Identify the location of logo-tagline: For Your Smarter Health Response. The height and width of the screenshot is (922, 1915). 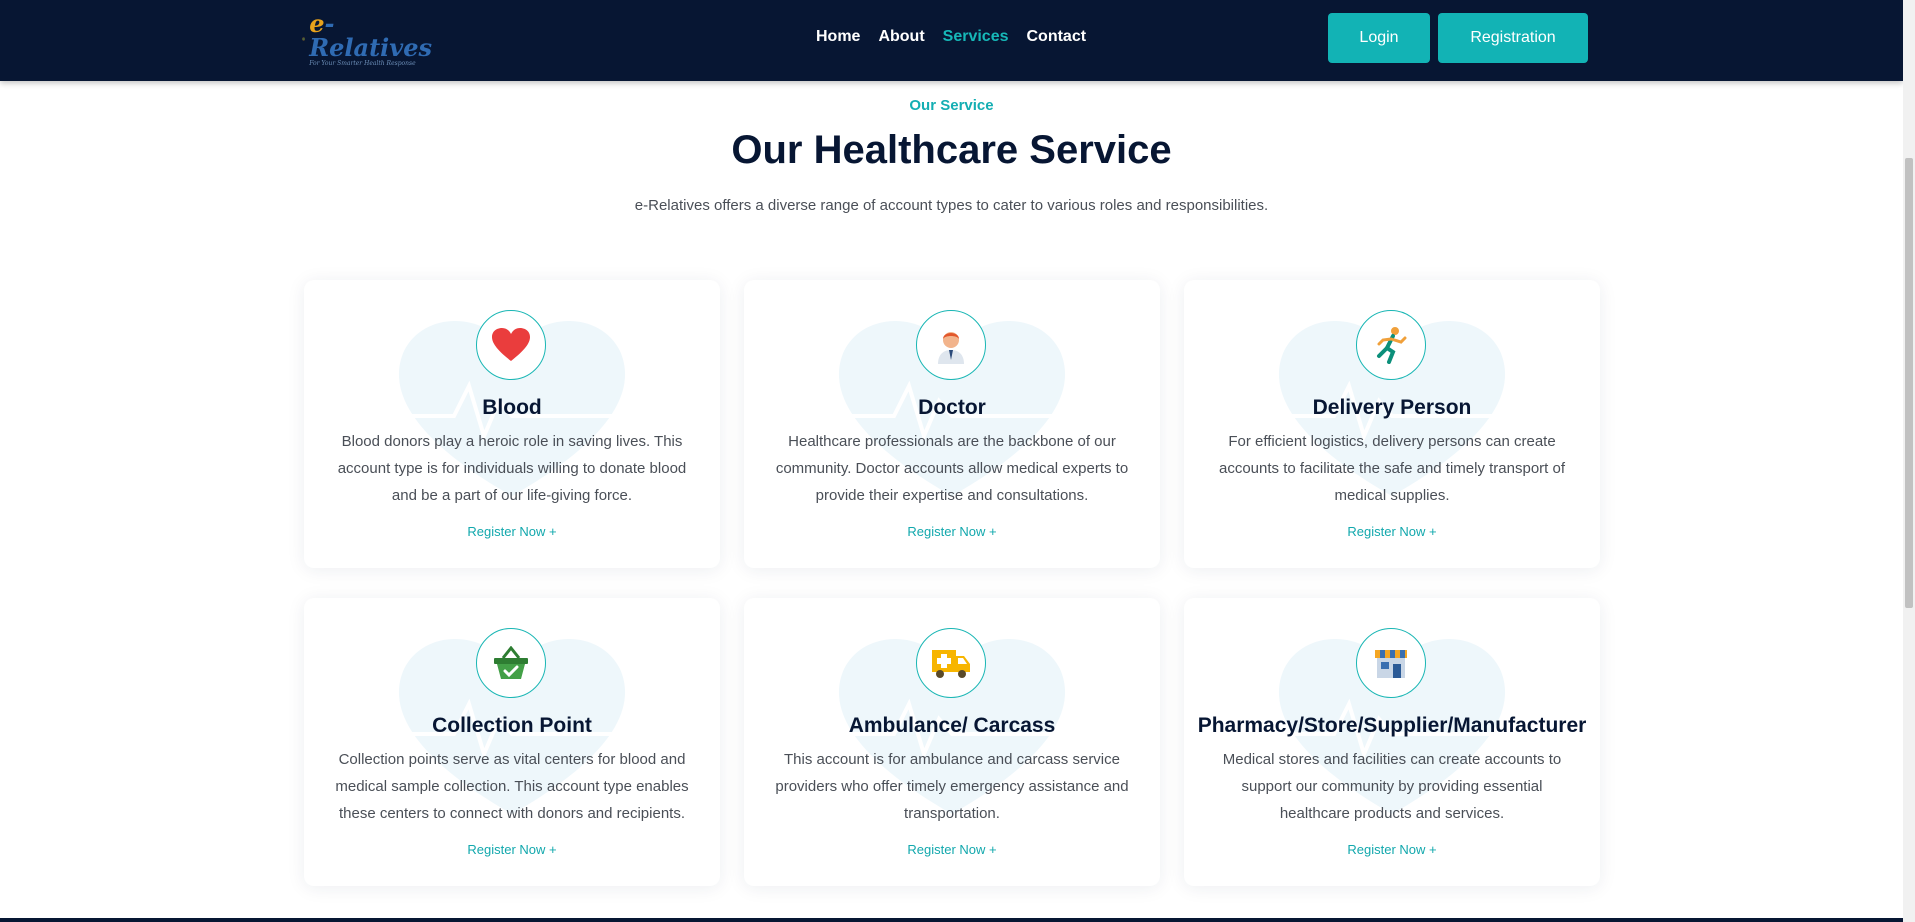
(362, 63).